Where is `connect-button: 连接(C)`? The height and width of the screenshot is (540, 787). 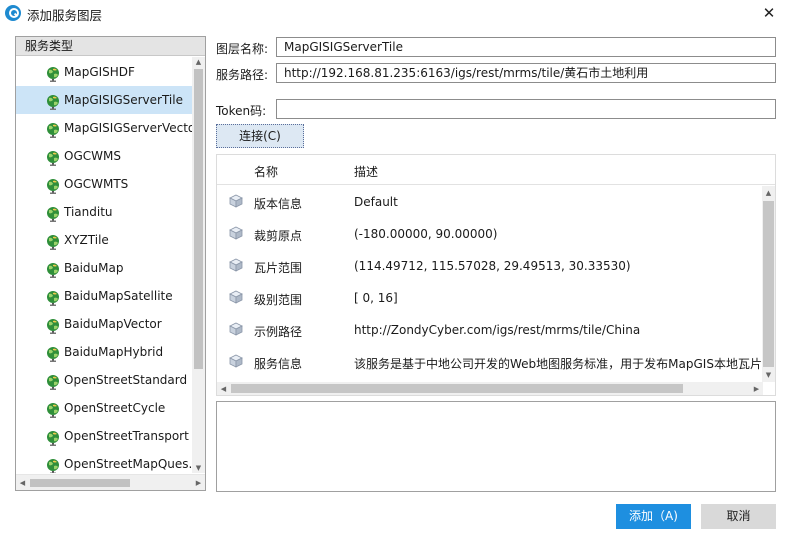 connect-button: 连接(C) is located at coordinates (260, 136).